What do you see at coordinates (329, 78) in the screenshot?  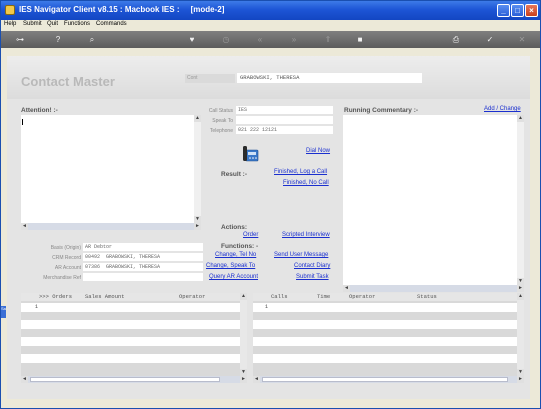 I see `contact-name-field: GRABOWSKI, THERESA` at bounding box center [329, 78].